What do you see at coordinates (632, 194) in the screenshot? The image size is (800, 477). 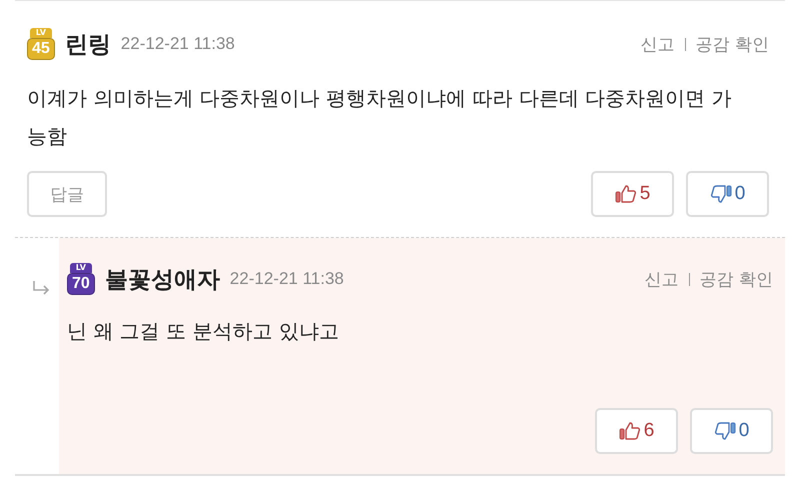 I see `upvote-button: 5` at bounding box center [632, 194].